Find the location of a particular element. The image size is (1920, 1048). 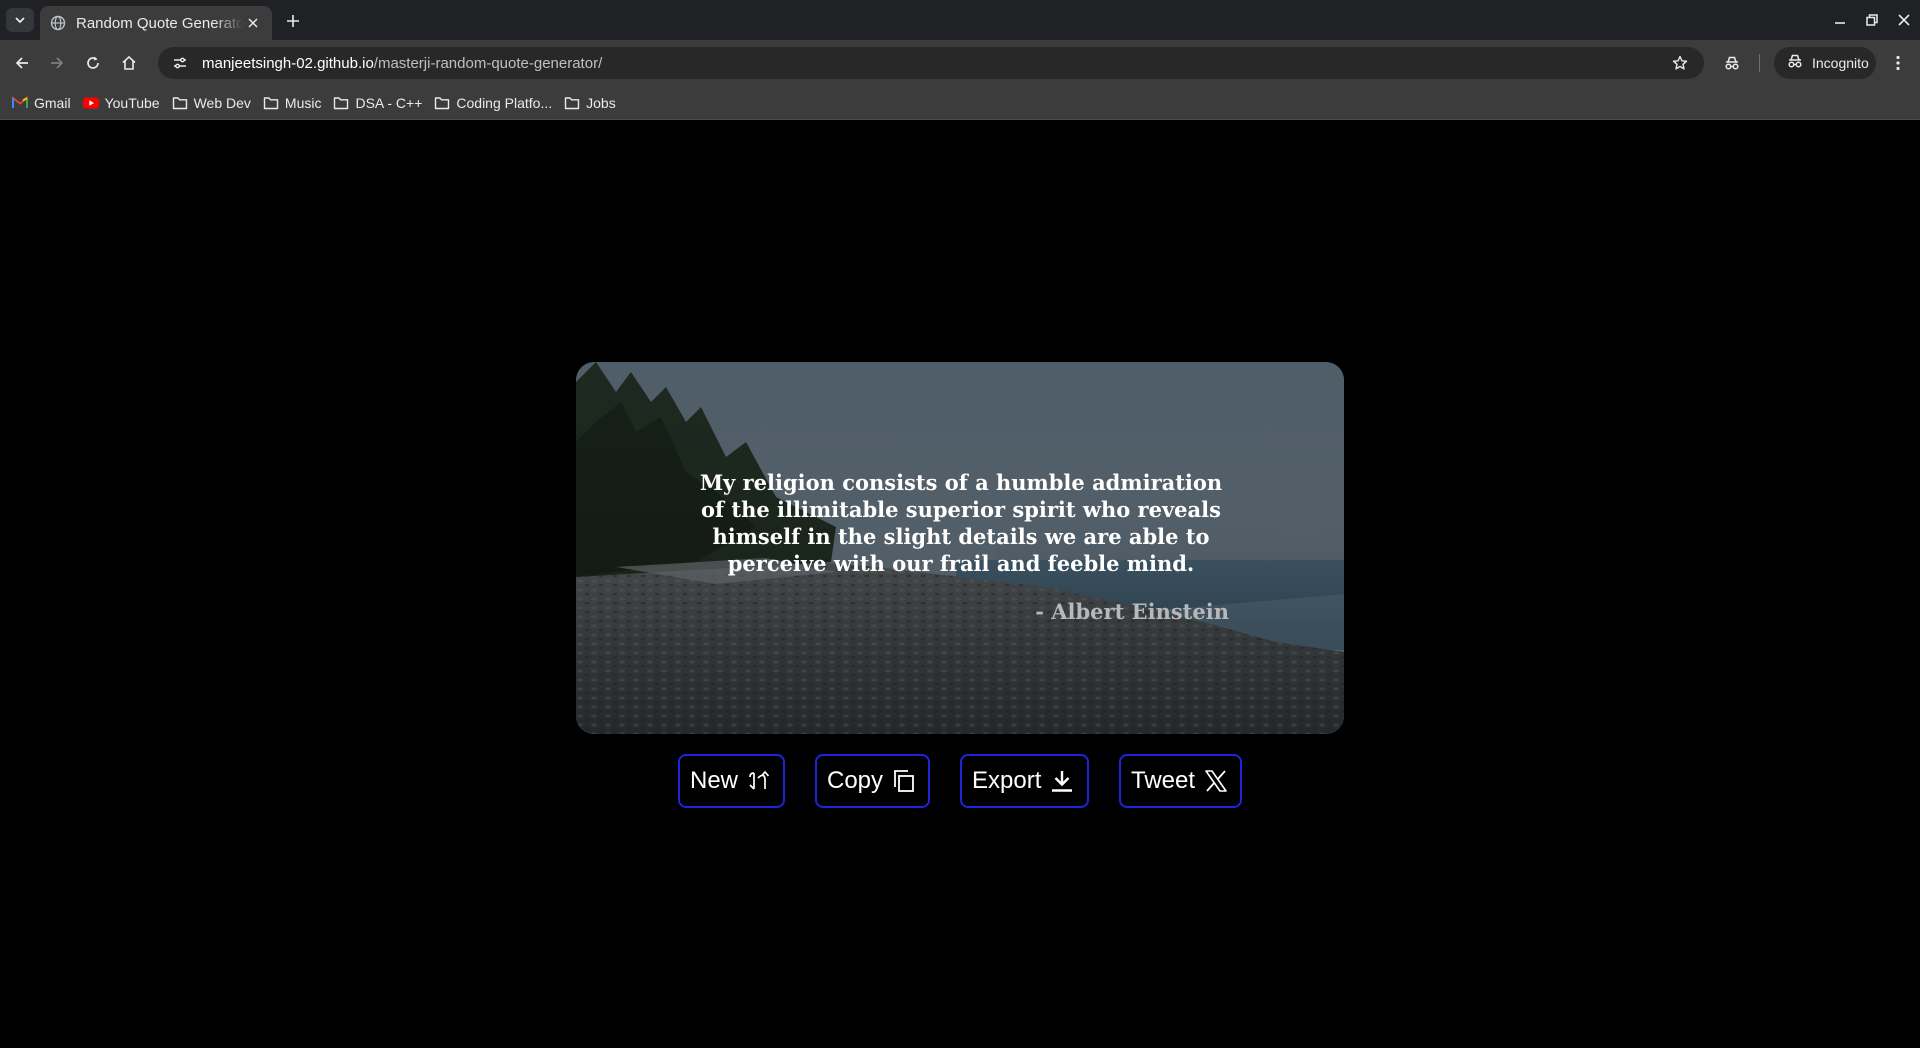

new-tab-button is located at coordinates (293, 21).